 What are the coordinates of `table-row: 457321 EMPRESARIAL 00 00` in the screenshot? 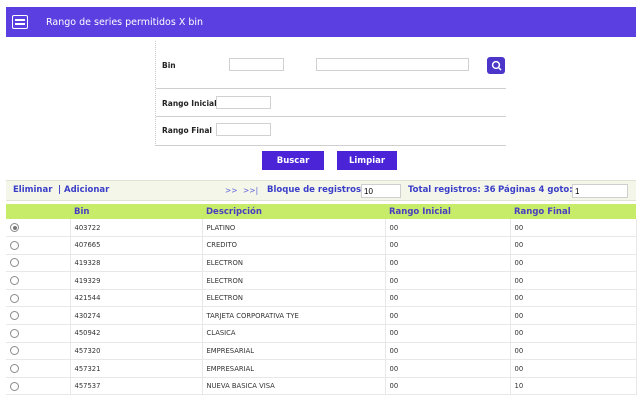 It's located at (321, 368).